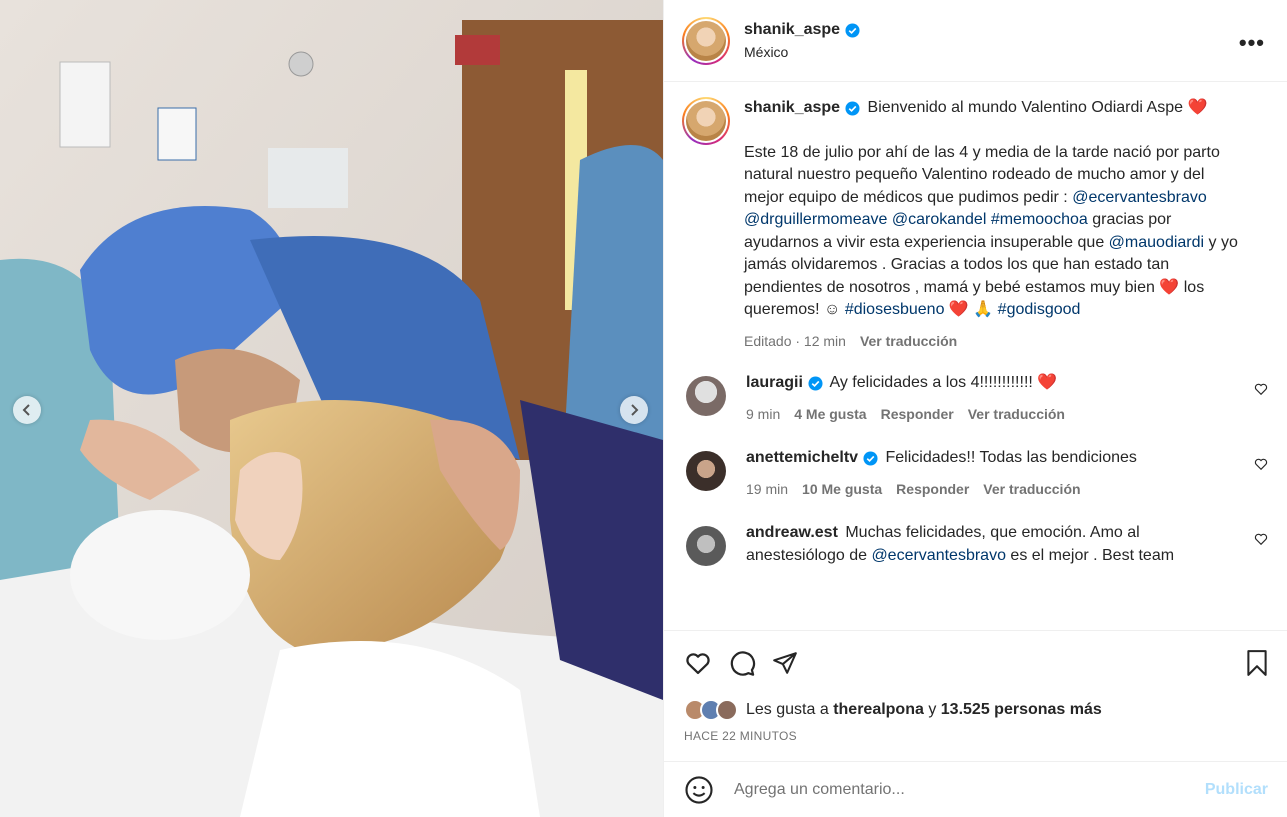  Describe the element at coordinates (763, 413) in the screenshot. I see `comment-time: 9 min` at that location.